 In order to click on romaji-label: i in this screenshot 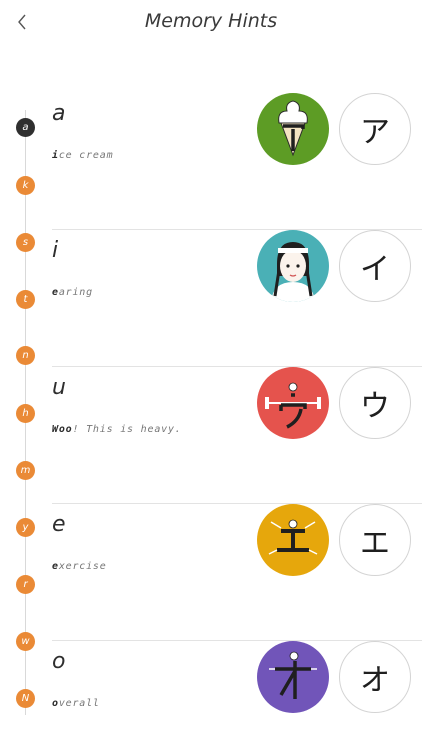, I will do `click(55, 250)`.